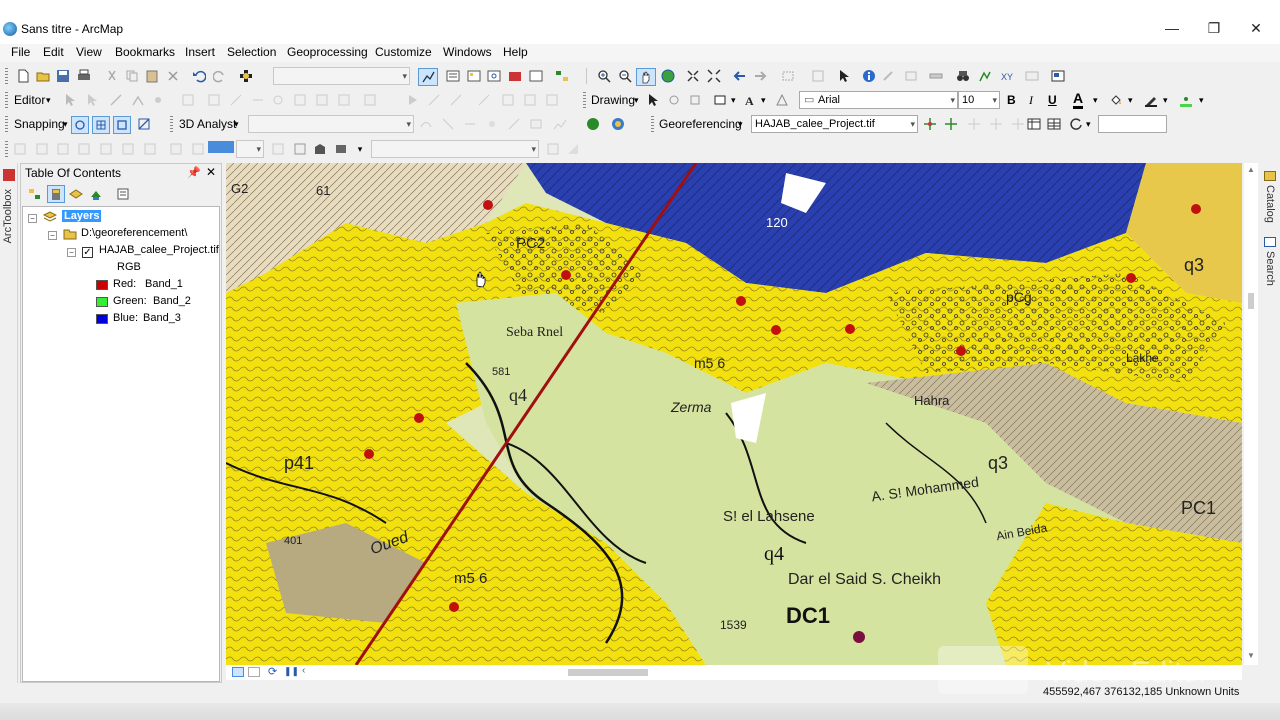  What do you see at coordinates (996, 124) in the screenshot?
I see `shift-georef-icon` at bounding box center [996, 124].